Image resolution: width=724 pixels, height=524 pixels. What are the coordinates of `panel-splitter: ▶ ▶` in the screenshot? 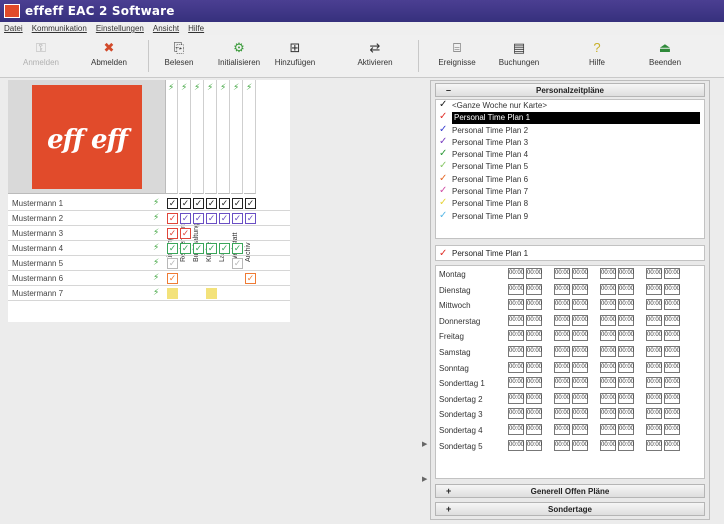 It's located at (424, 300).